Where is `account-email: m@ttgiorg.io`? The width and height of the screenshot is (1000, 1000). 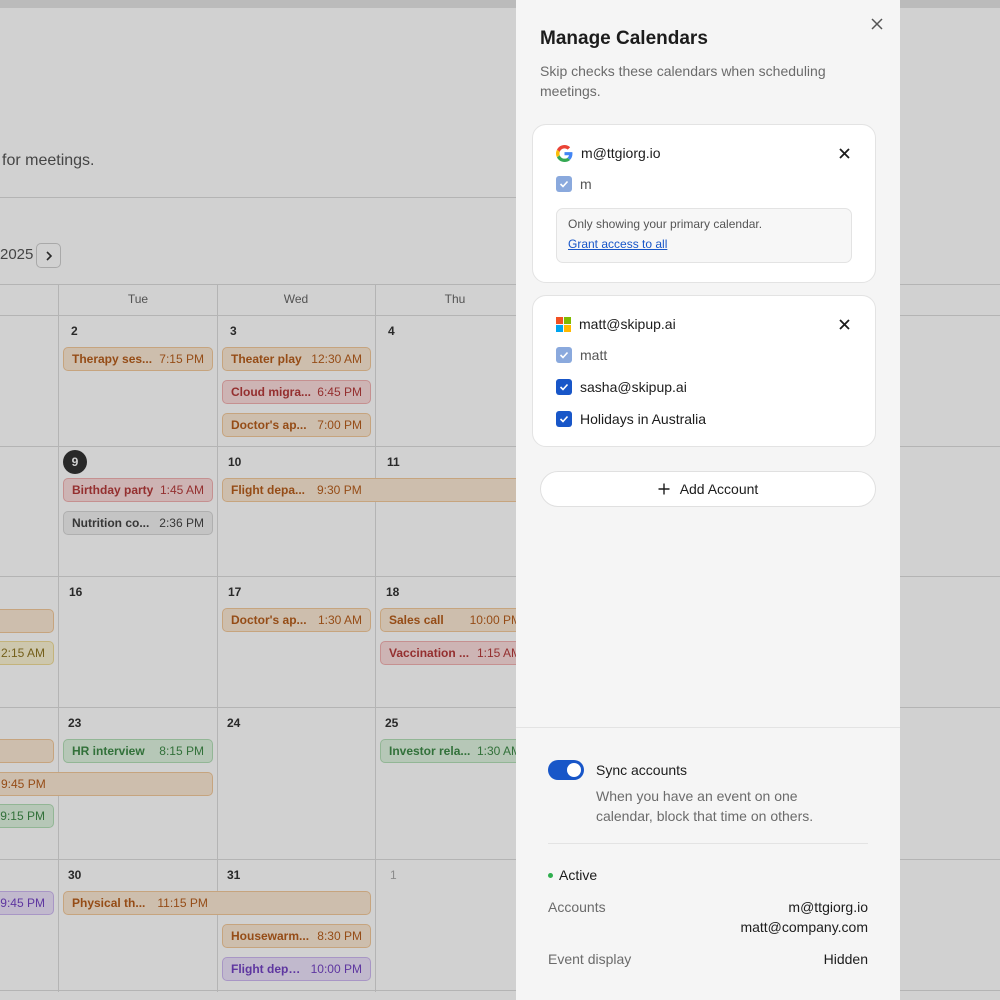 account-email: m@ttgiorg.io is located at coordinates (621, 153).